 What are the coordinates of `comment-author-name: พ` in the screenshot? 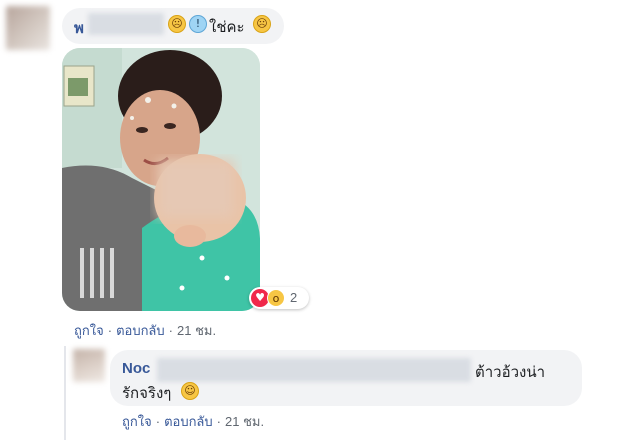 It's located at (79, 28).